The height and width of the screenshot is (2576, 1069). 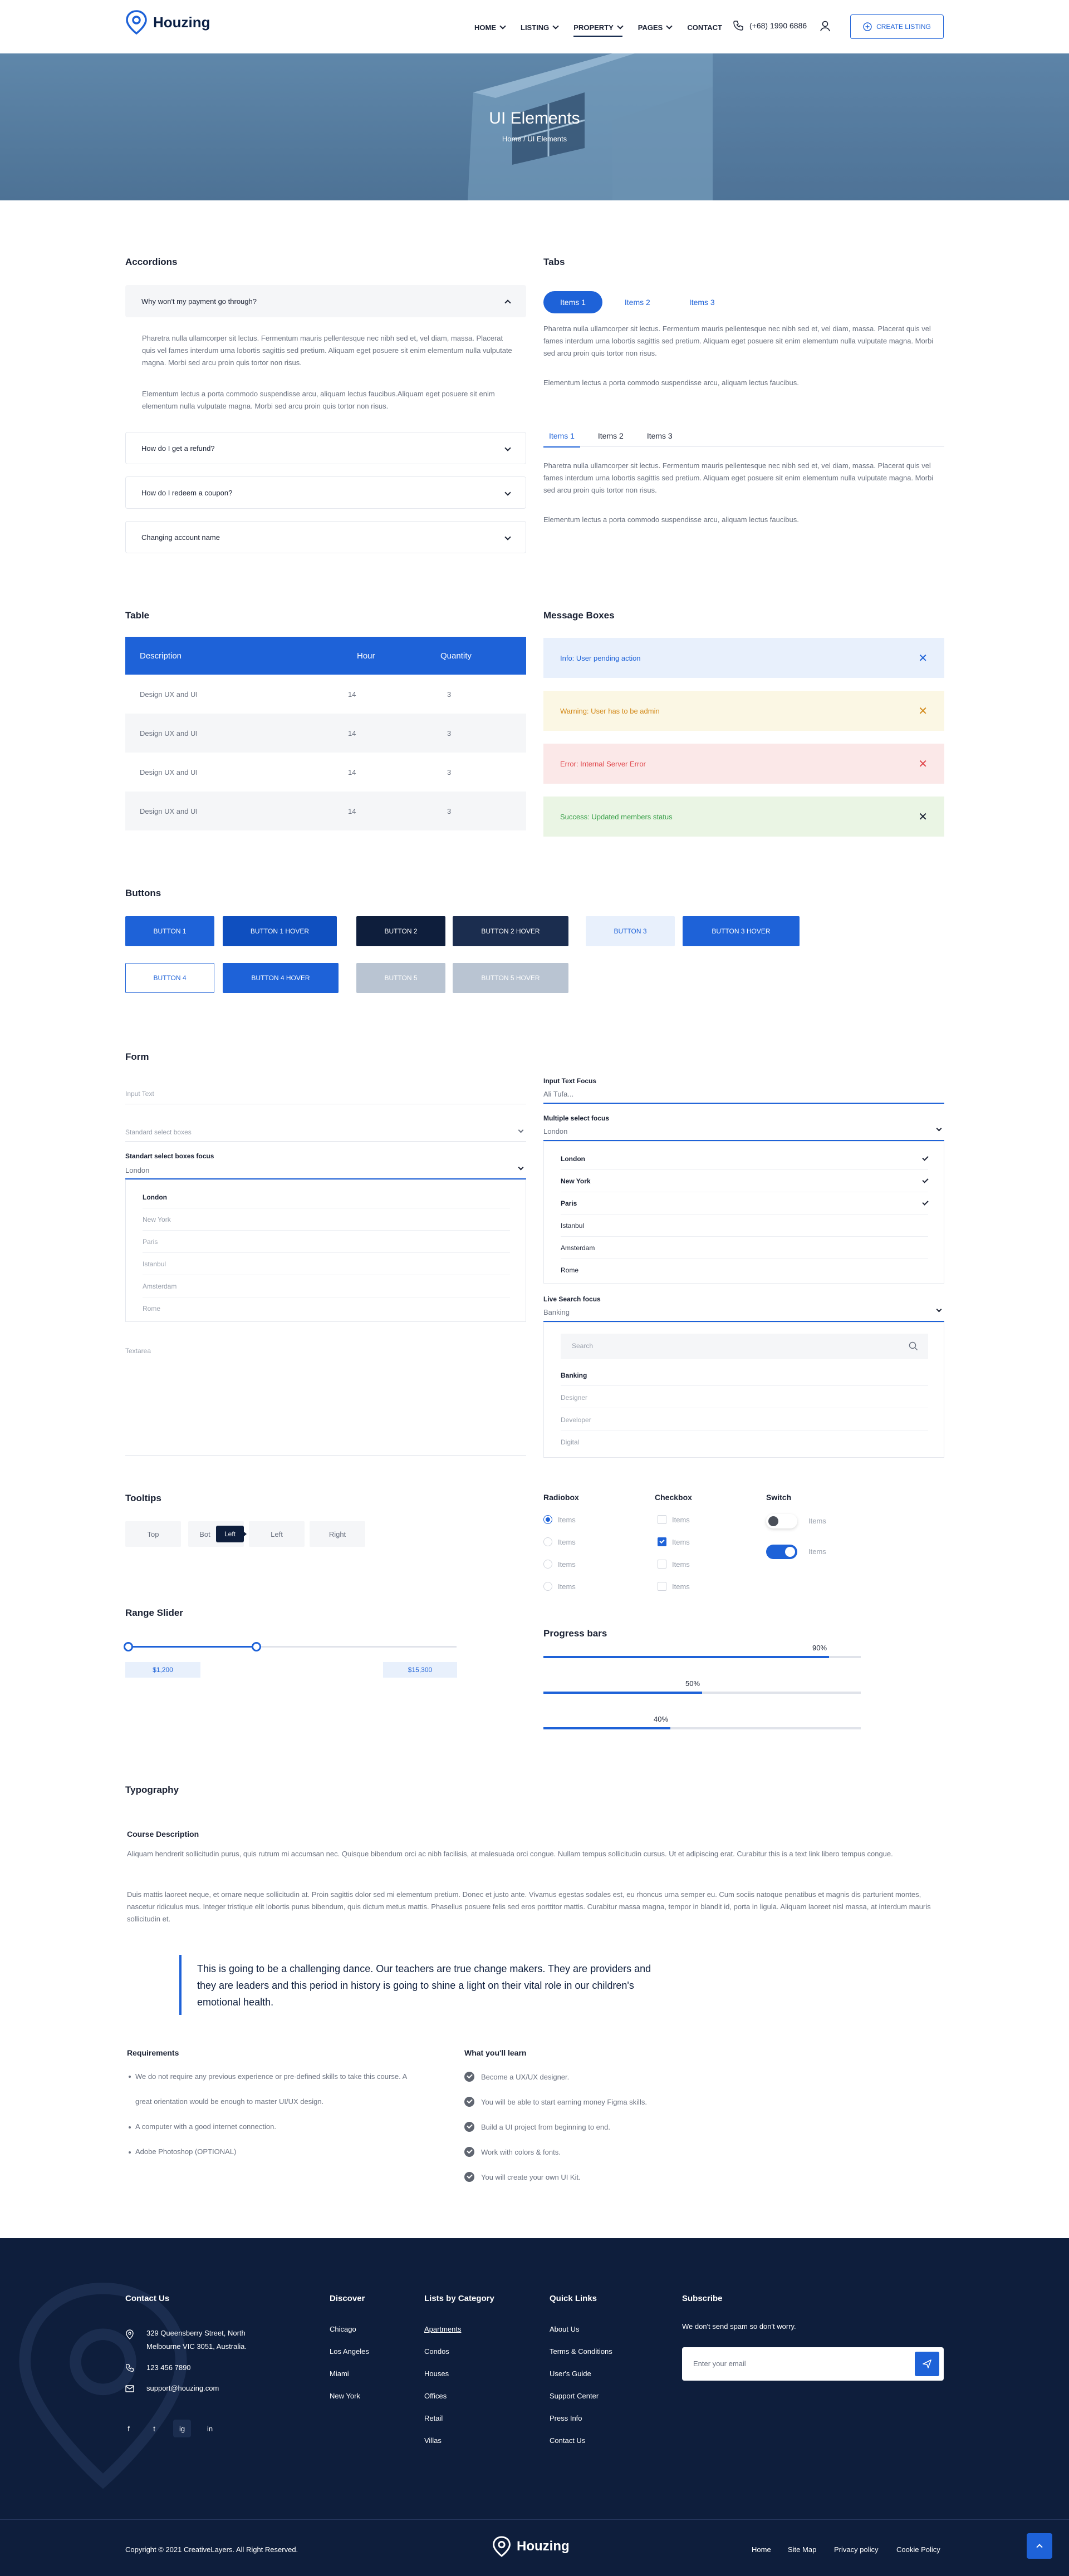 I want to click on accordion-item-2: How do I get a refund?, so click(x=325, y=448).